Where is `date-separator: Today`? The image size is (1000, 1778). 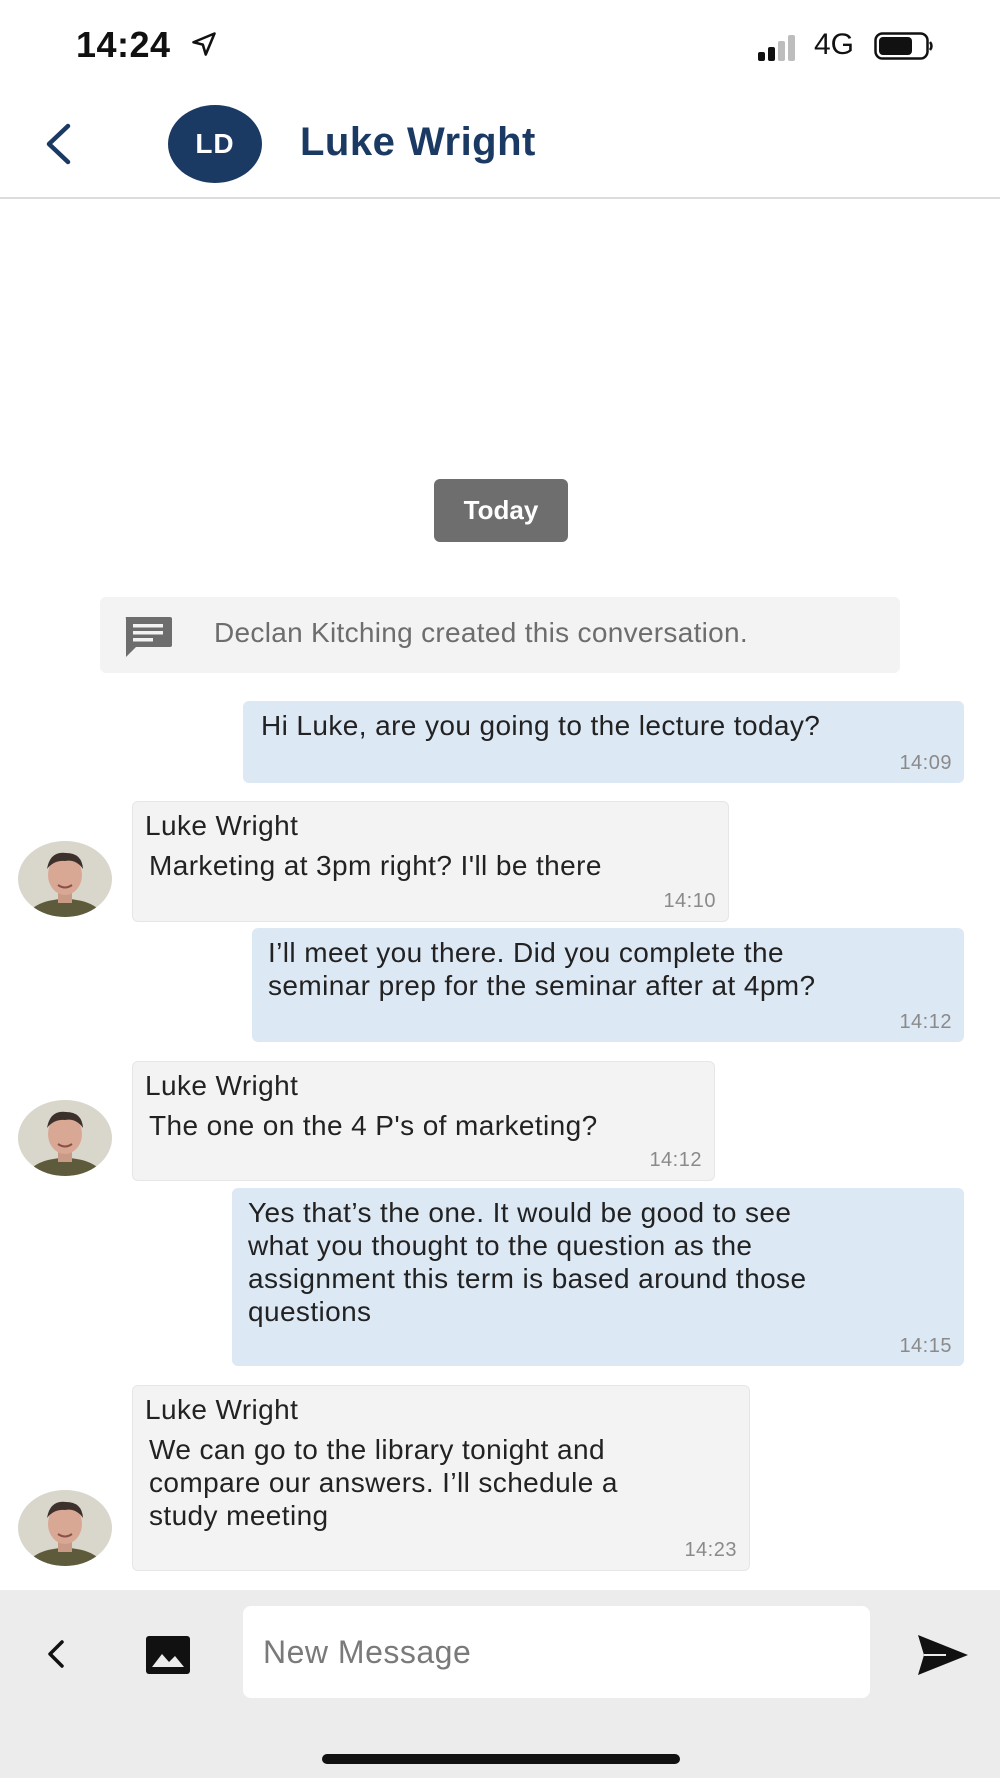
date-separator: Today is located at coordinates (501, 510).